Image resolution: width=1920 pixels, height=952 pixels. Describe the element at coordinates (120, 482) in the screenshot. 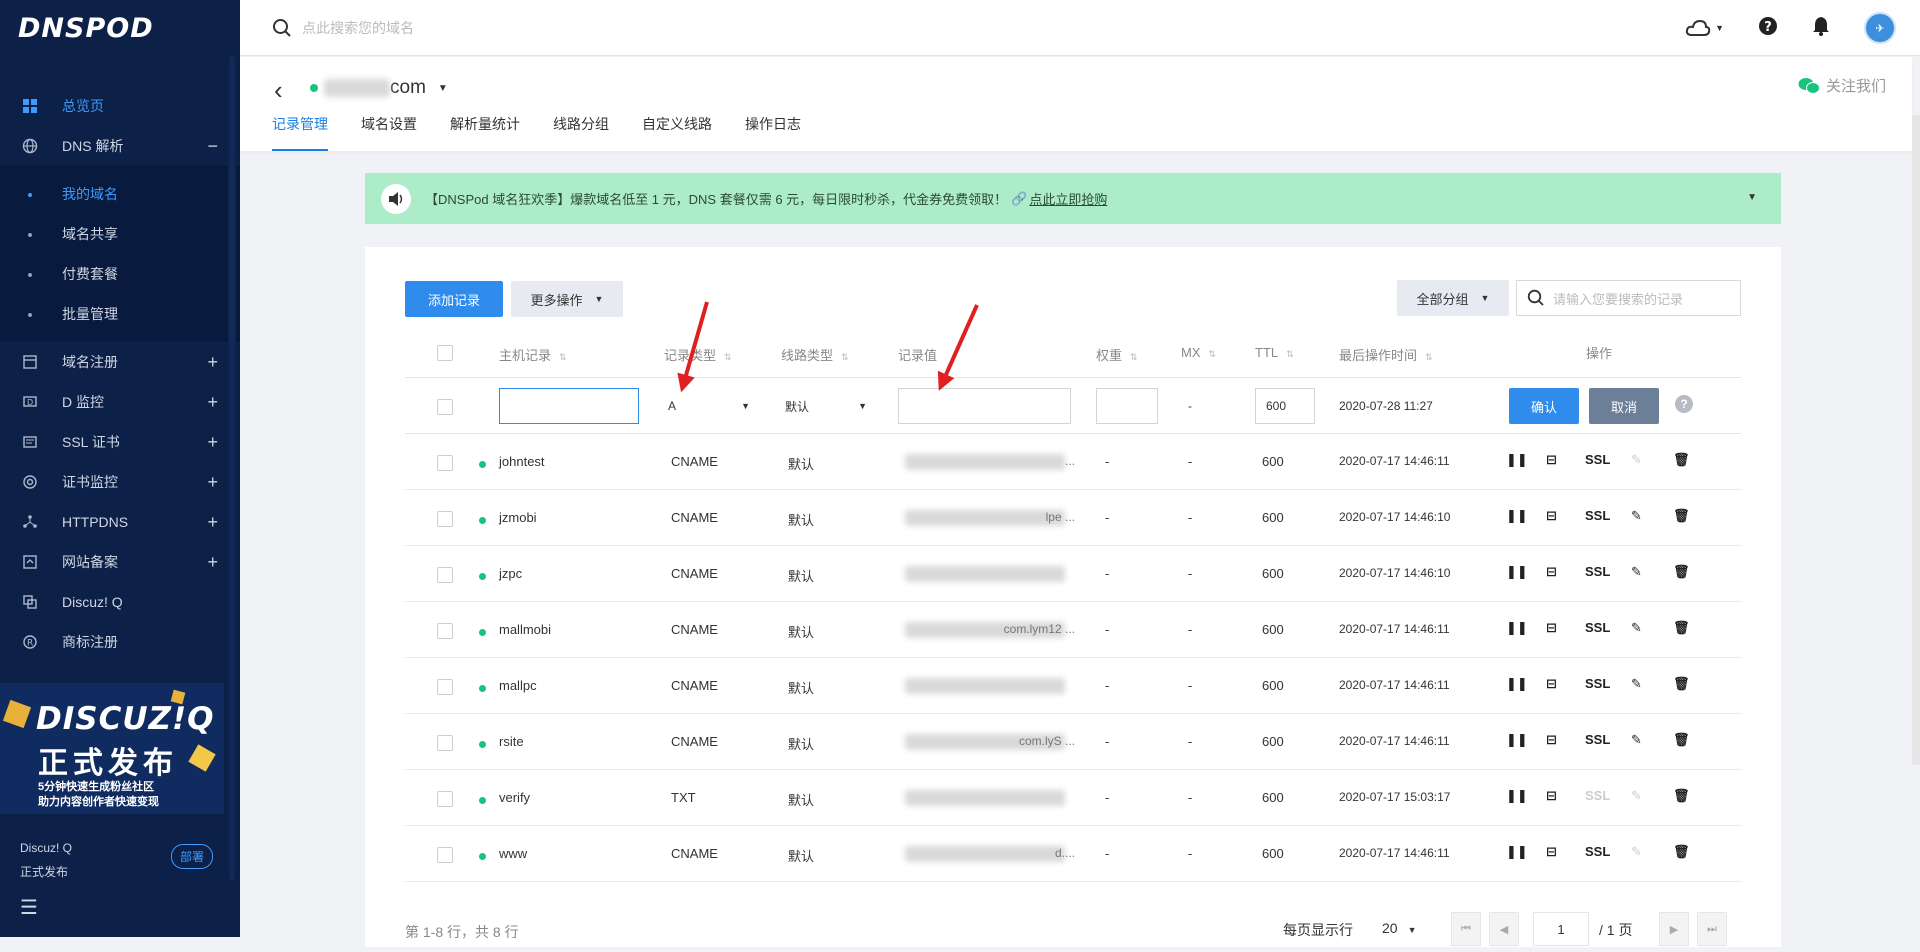

I see `sidebar-item-cert-monitor: 证书监控 +` at that location.